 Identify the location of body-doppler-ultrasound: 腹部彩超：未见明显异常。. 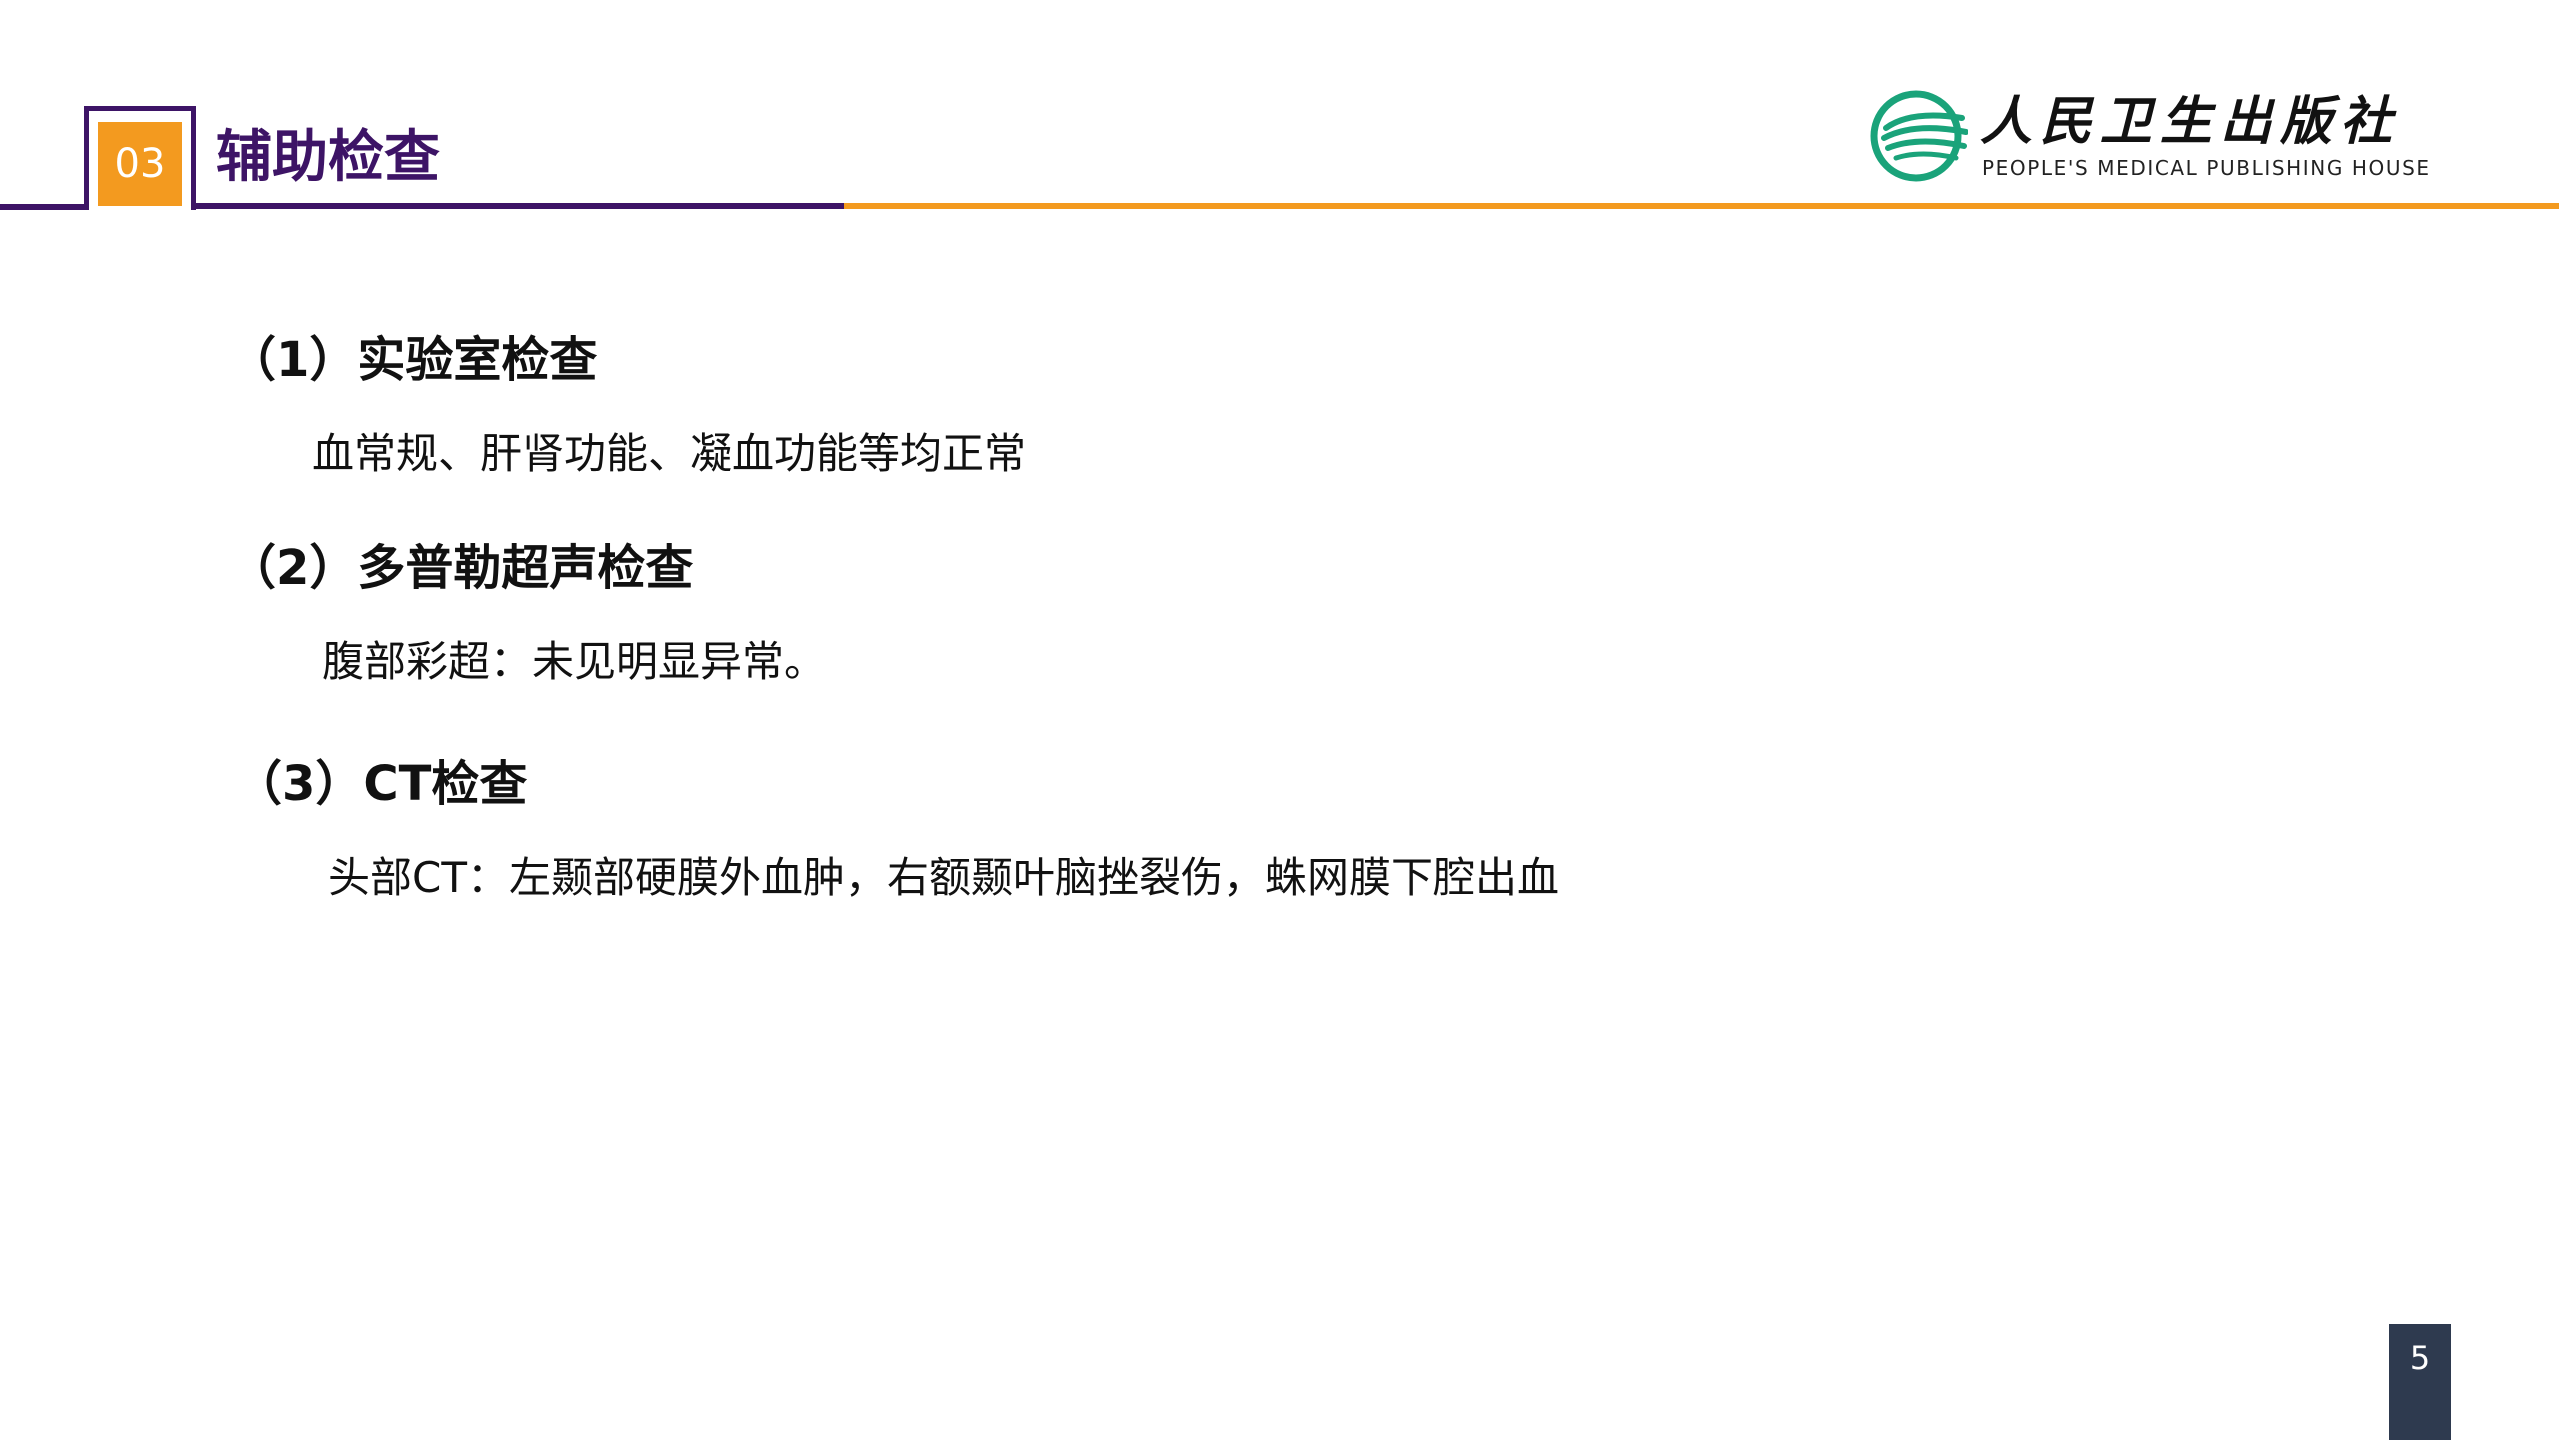
(574, 661).